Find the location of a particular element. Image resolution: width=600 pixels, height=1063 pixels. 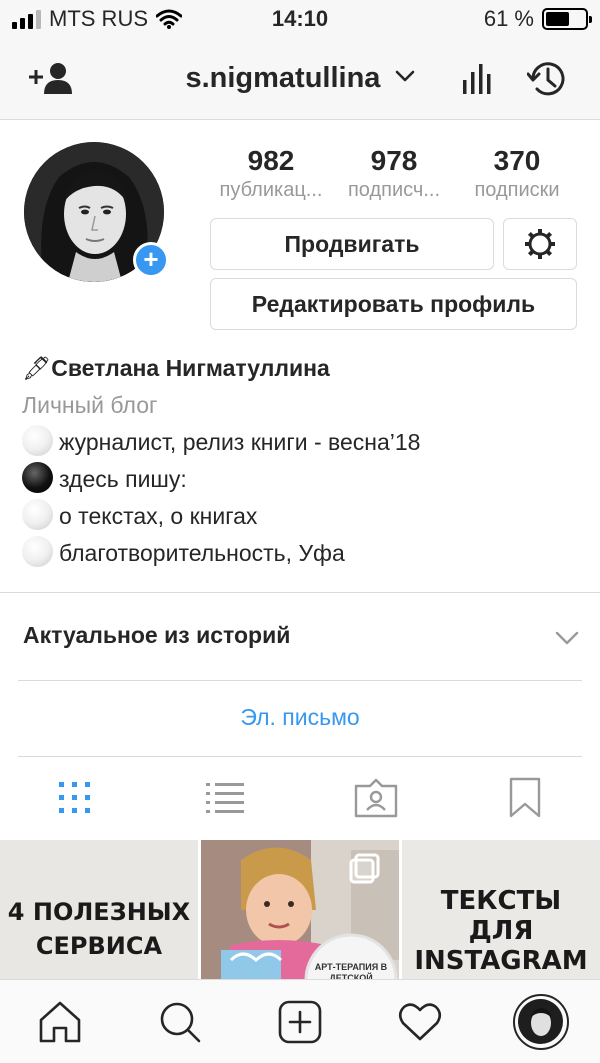

profile-tab-avatar is located at coordinates (541, 1022).